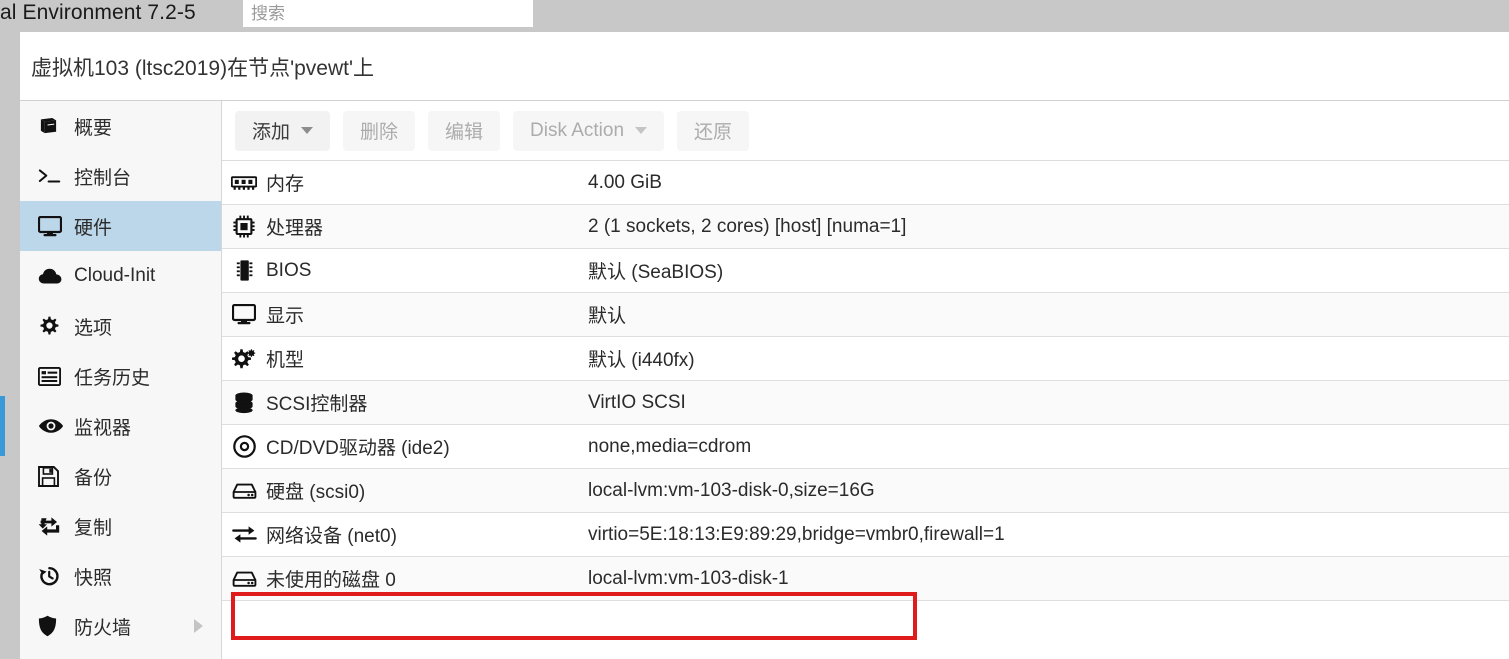 The height and width of the screenshot is (659, 1509). I want to click on toolbar-button-label: Disk Action, so click(577, 130).